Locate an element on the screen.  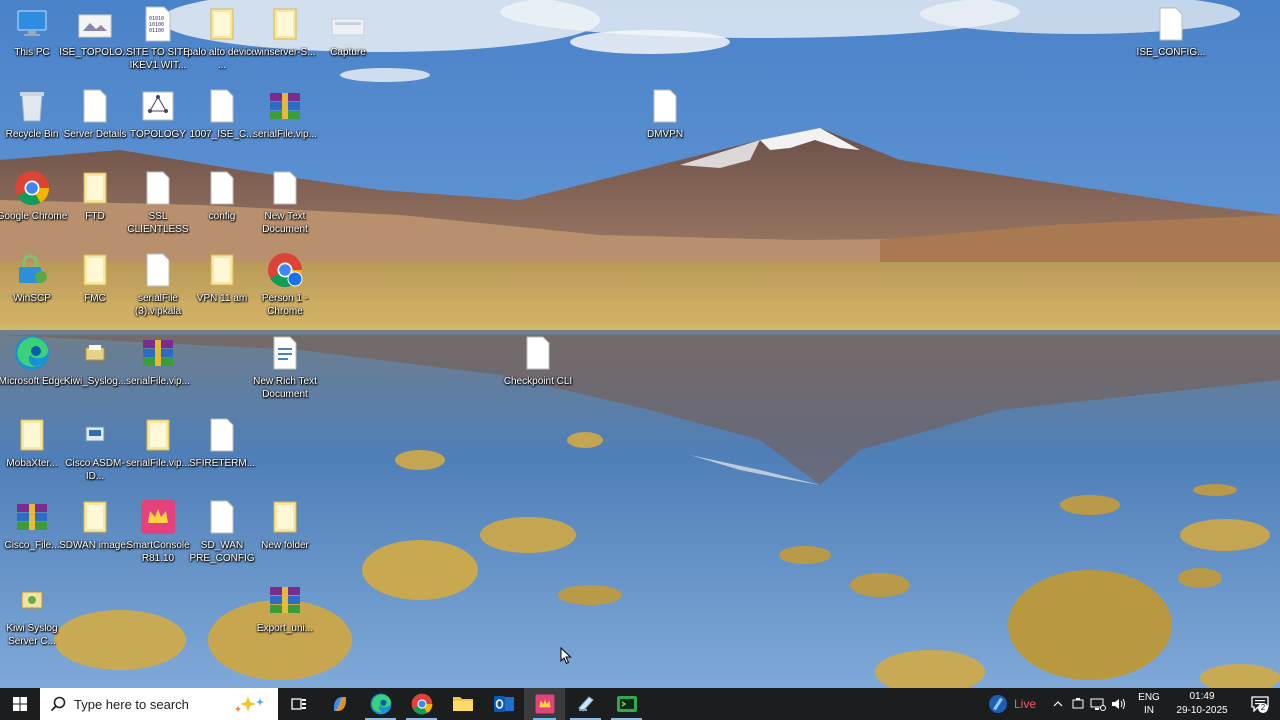
file-explorer-button is located at coordinates (462, 704).